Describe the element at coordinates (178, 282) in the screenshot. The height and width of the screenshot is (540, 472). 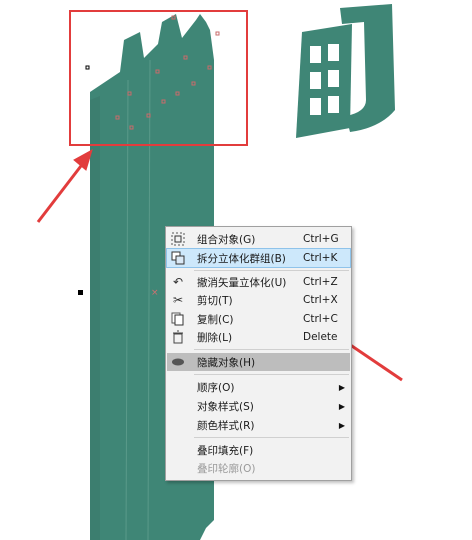
I see `undo-icon: ↶` at that location.